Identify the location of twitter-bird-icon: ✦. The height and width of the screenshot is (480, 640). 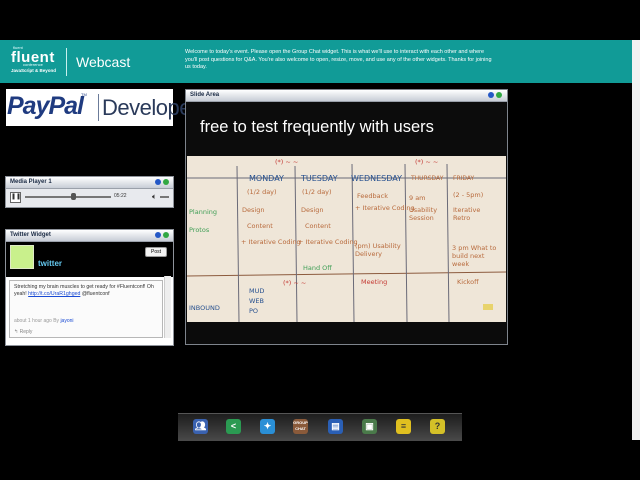
(267, 426).